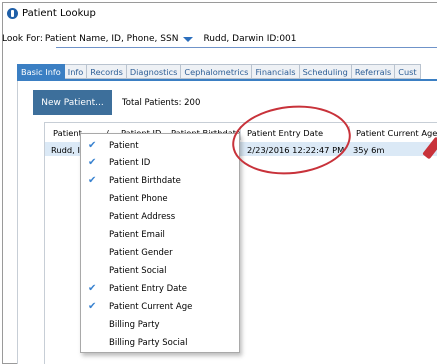 The width and height of the screenshot is (437, 364). What do you see at coordinates (220, 13) in the screenshot?
I see `title-bar: Patient Lookup` at bounding box center [220, 13].